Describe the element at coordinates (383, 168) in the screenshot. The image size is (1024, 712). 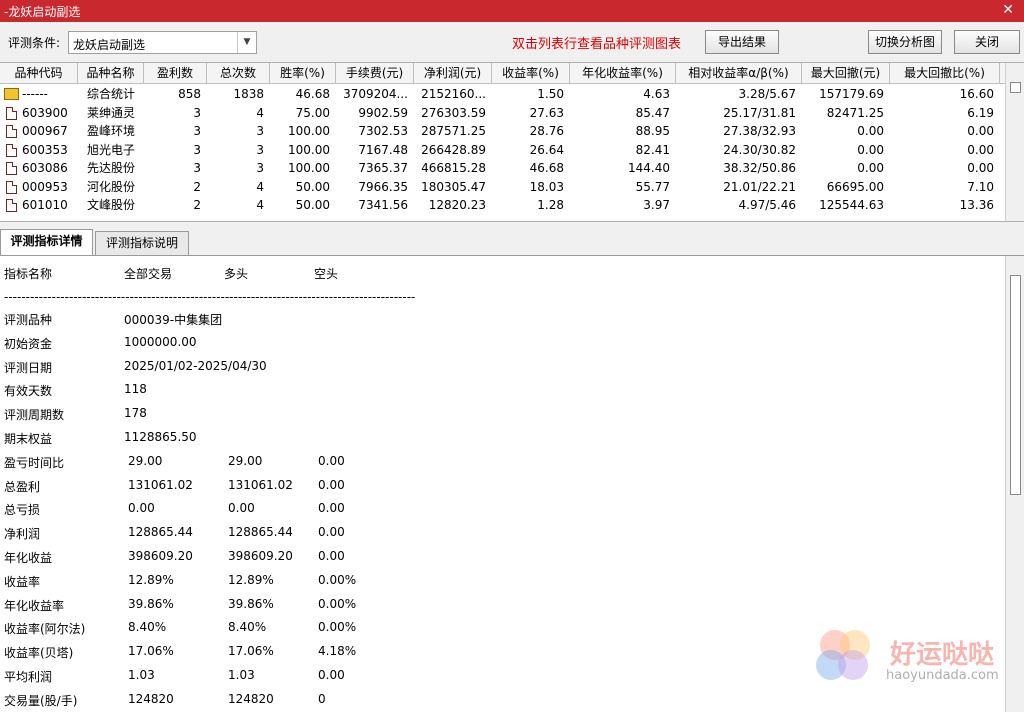
I see `cell-fee: 7365.37` at that location.